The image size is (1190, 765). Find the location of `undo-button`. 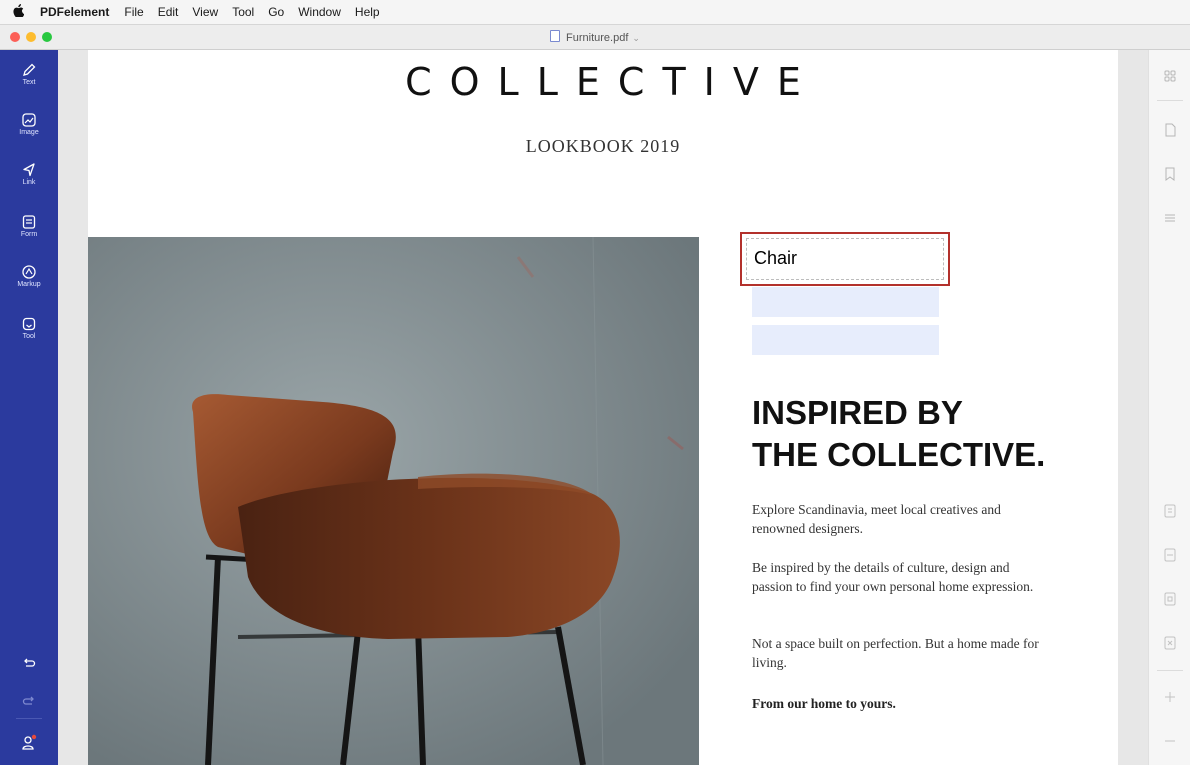

undo-button is located at coordinates (29, 665).